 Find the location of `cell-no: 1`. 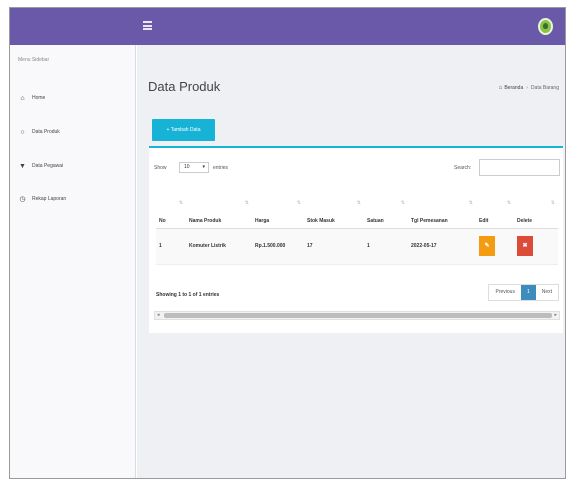

cell-no: 1 is located at coordinates (171, 246).